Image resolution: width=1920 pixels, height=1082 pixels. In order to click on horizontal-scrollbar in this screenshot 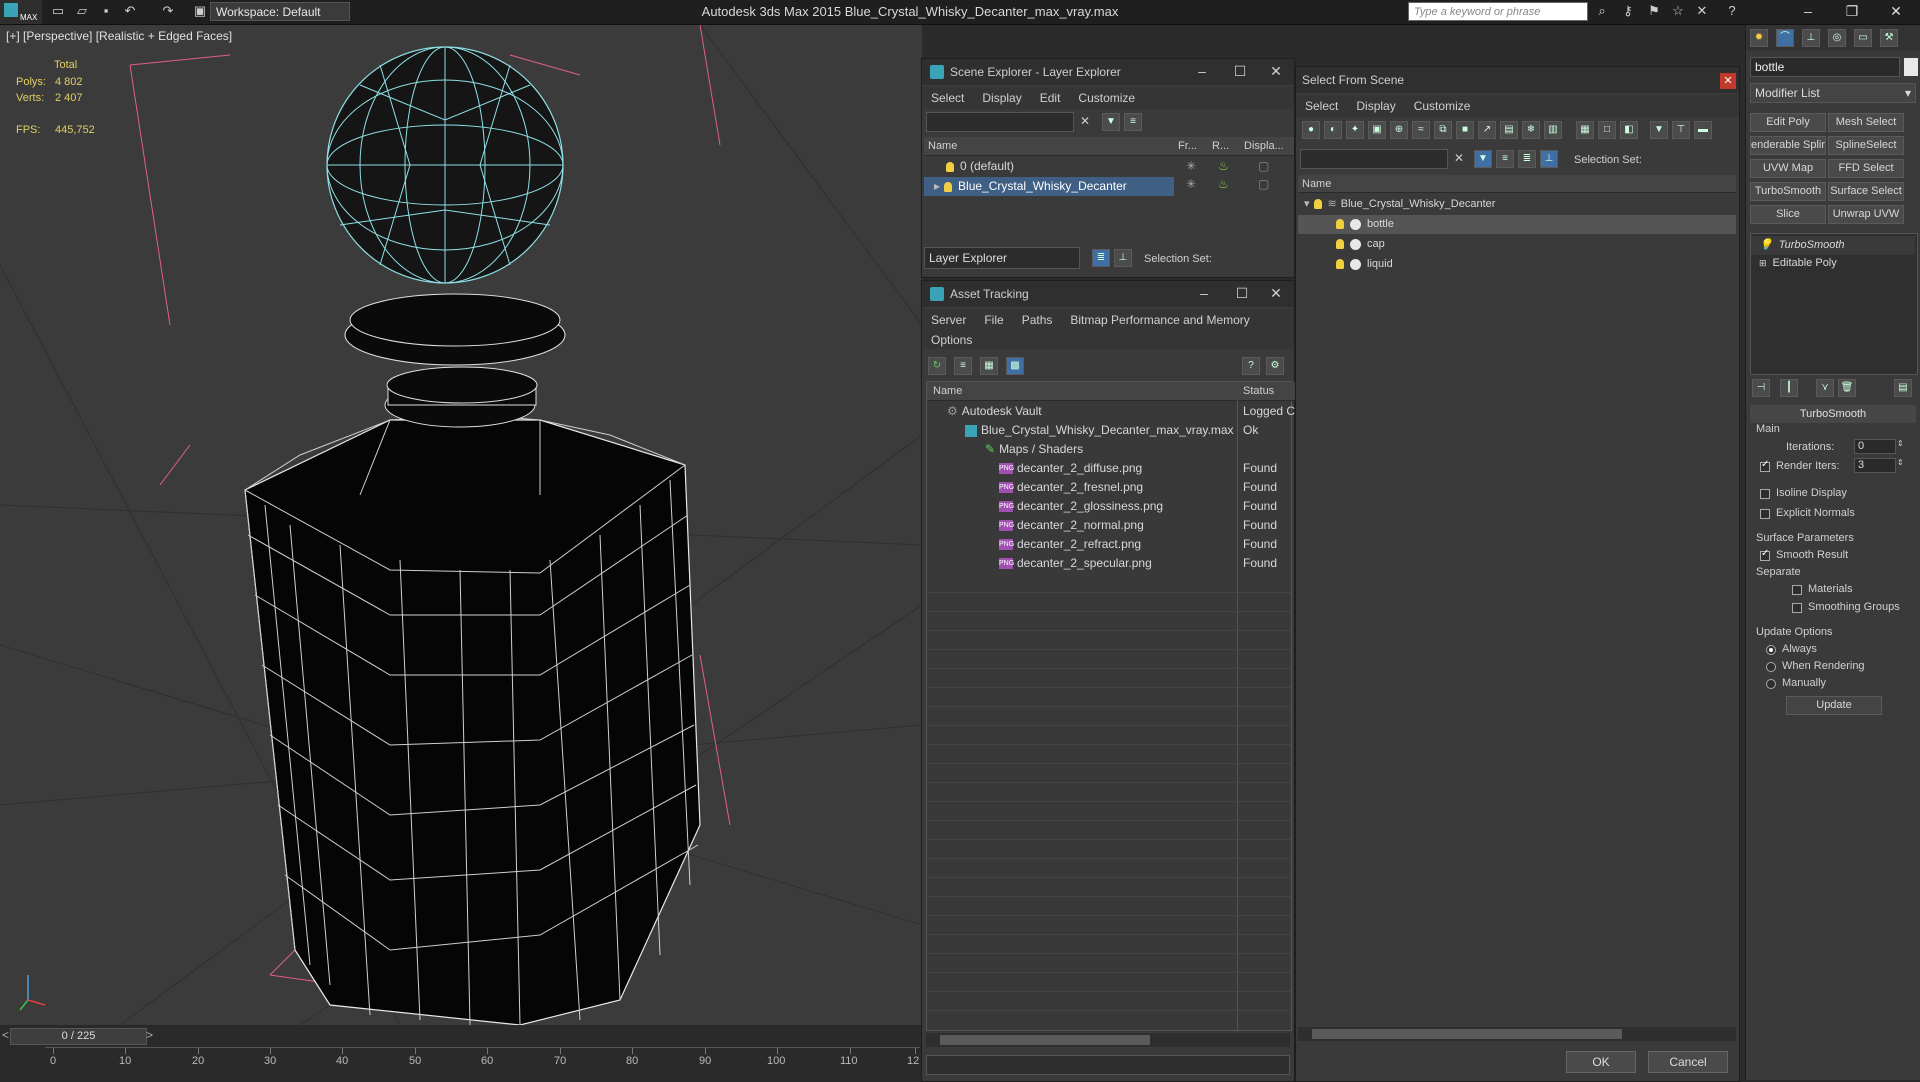, I will do `click(1517, 1034)`.